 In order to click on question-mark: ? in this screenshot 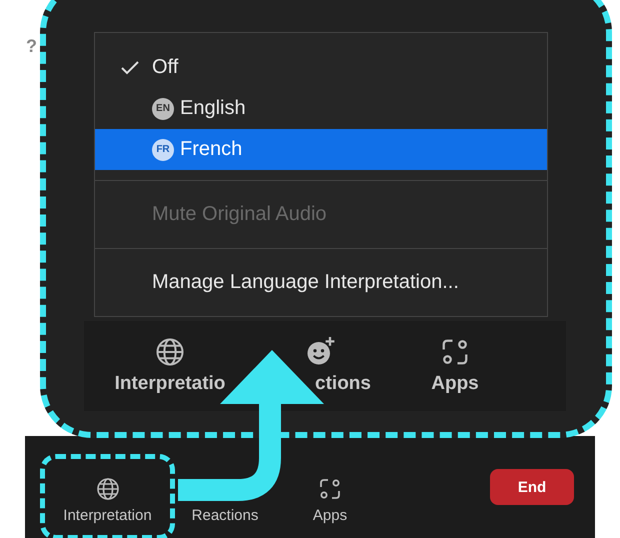, I will do `click(31, 46)`.